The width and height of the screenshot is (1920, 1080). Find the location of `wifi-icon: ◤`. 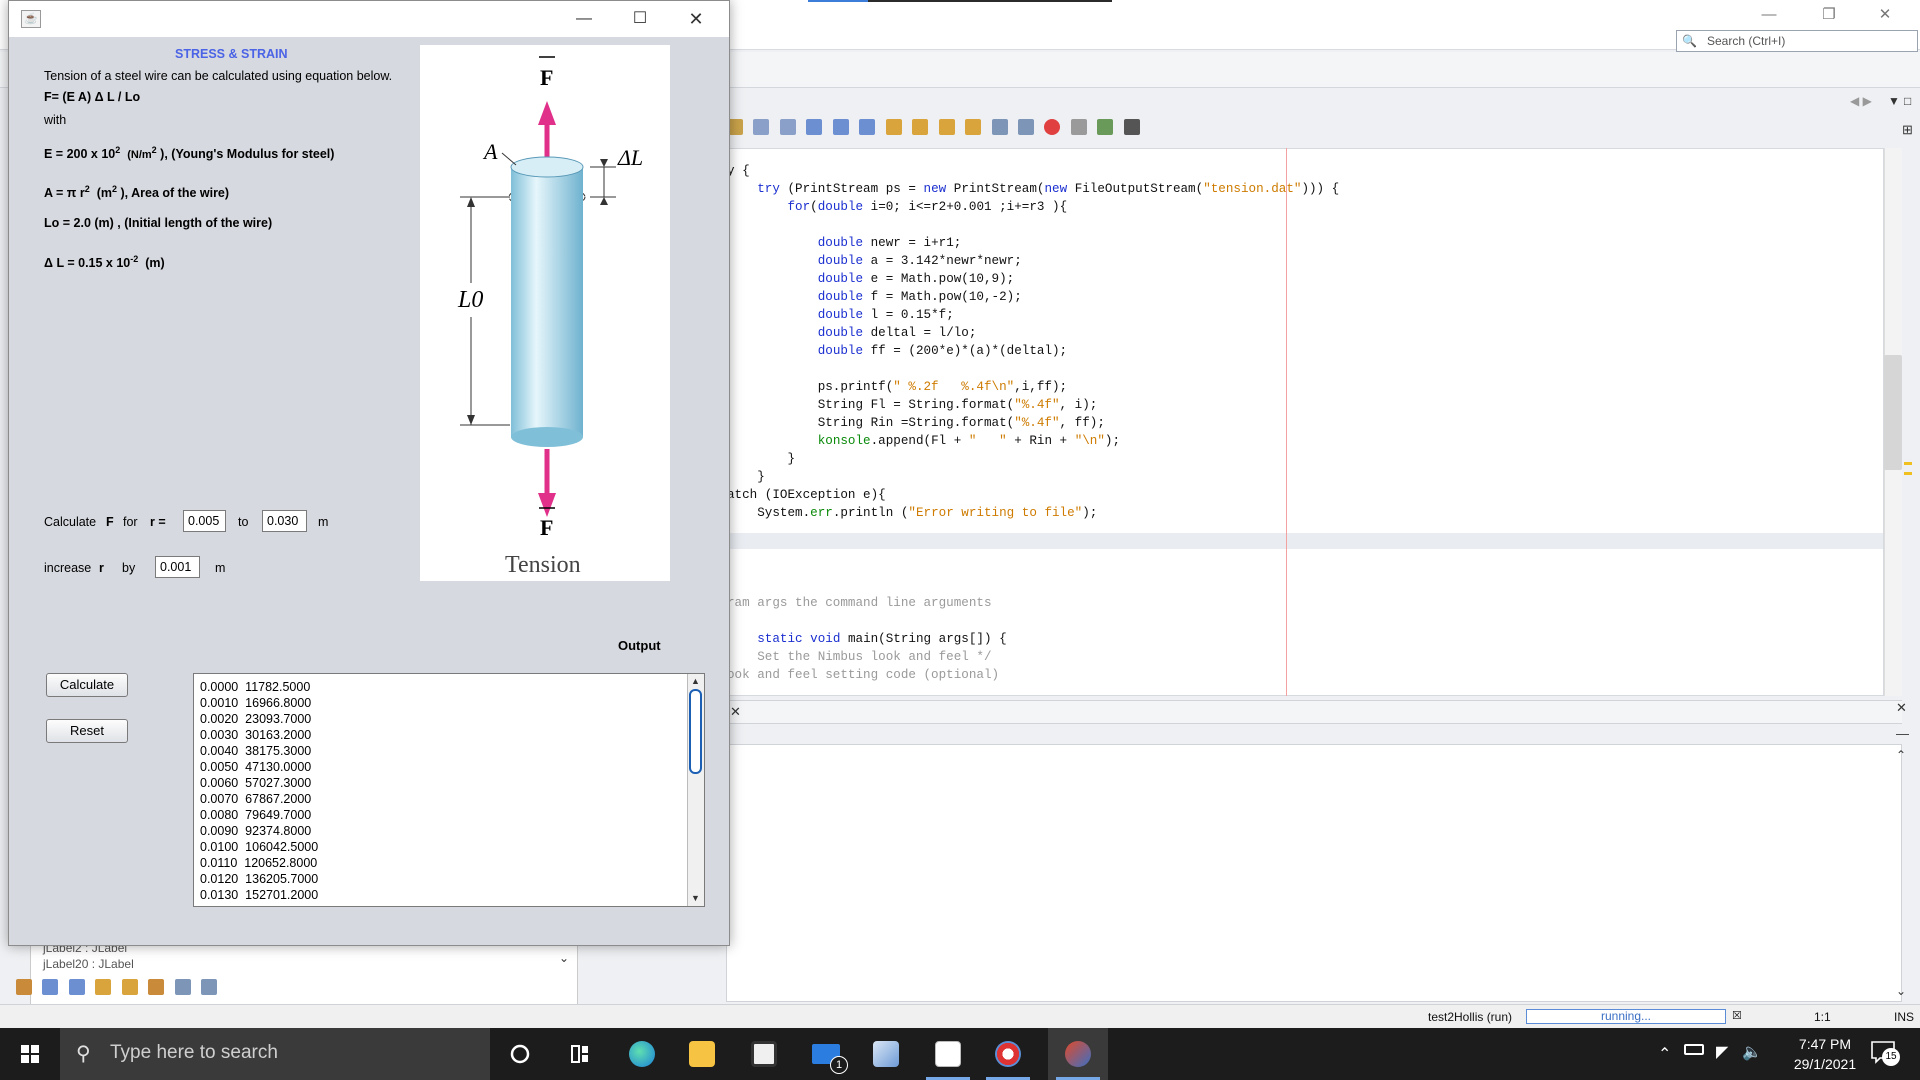

wifi-icon: ◤ is located at coordinates (1722, 1052).